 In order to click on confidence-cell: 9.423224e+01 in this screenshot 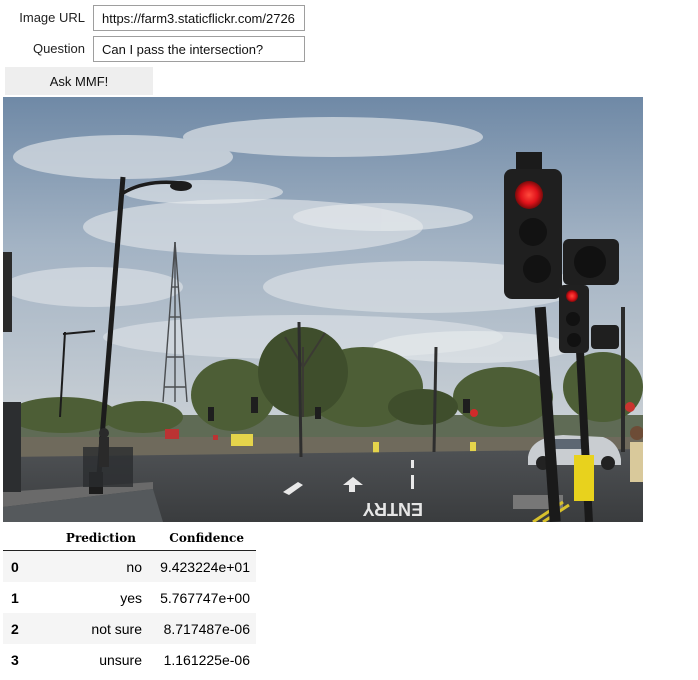, I will do `click(202, 566)`.